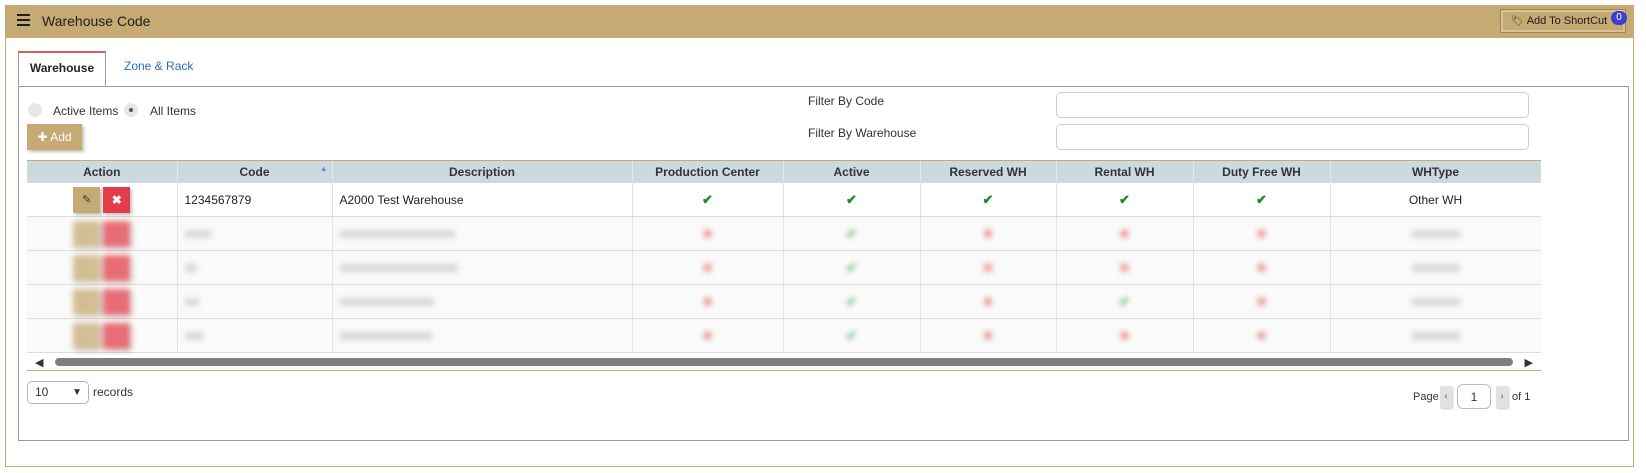 The height and width of the screenshot is (473, 1646). Describe the element at coordinates (102, 172) in the screenshot. I see `column-header-action: Action` at that location.